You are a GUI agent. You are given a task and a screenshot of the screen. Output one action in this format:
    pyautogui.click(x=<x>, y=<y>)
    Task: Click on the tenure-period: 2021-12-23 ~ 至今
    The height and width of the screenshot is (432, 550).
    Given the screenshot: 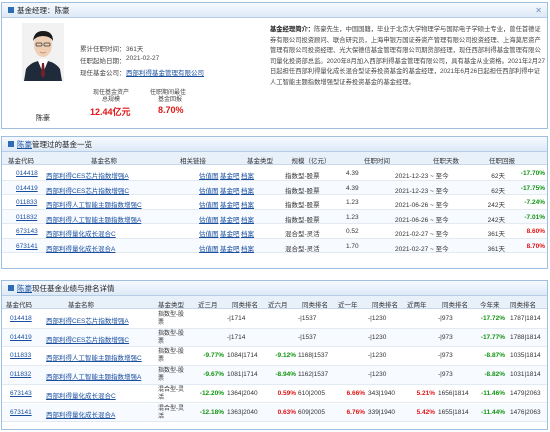 What is the action you would take?
    pyautogui.click(x=422, y=191)
    